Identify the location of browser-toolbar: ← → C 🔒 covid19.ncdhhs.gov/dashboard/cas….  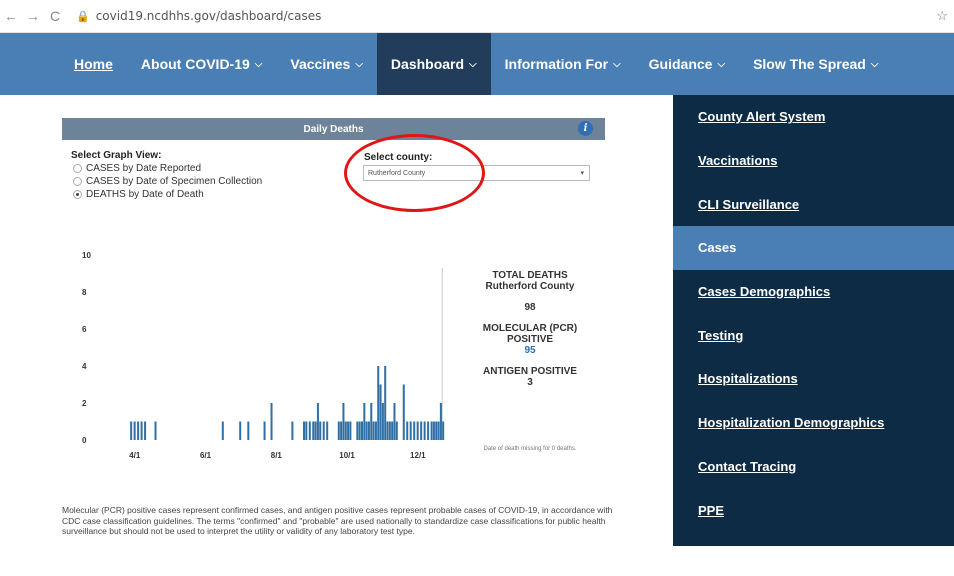
(477, 16).